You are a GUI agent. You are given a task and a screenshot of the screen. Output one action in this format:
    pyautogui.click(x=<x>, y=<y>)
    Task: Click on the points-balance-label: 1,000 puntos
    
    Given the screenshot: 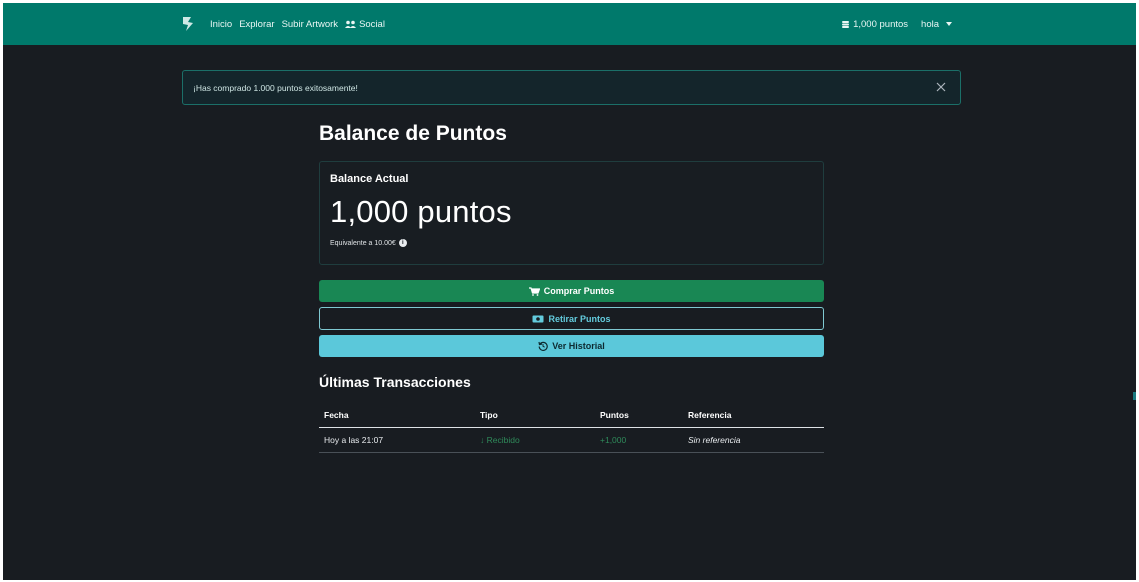 What is the action you would take?
    pyautogui.click(x=881, y=24)
    